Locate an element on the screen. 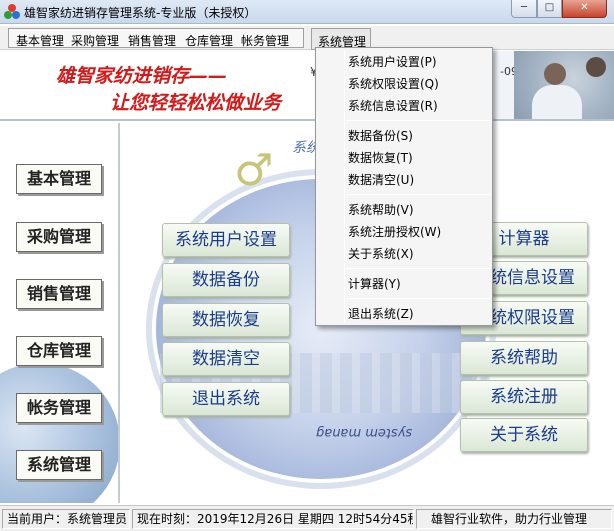 This screenshot has height=531, width=614. slogan-line-1: 雄智家纺进销存—— is located at coordinates (142, 76).